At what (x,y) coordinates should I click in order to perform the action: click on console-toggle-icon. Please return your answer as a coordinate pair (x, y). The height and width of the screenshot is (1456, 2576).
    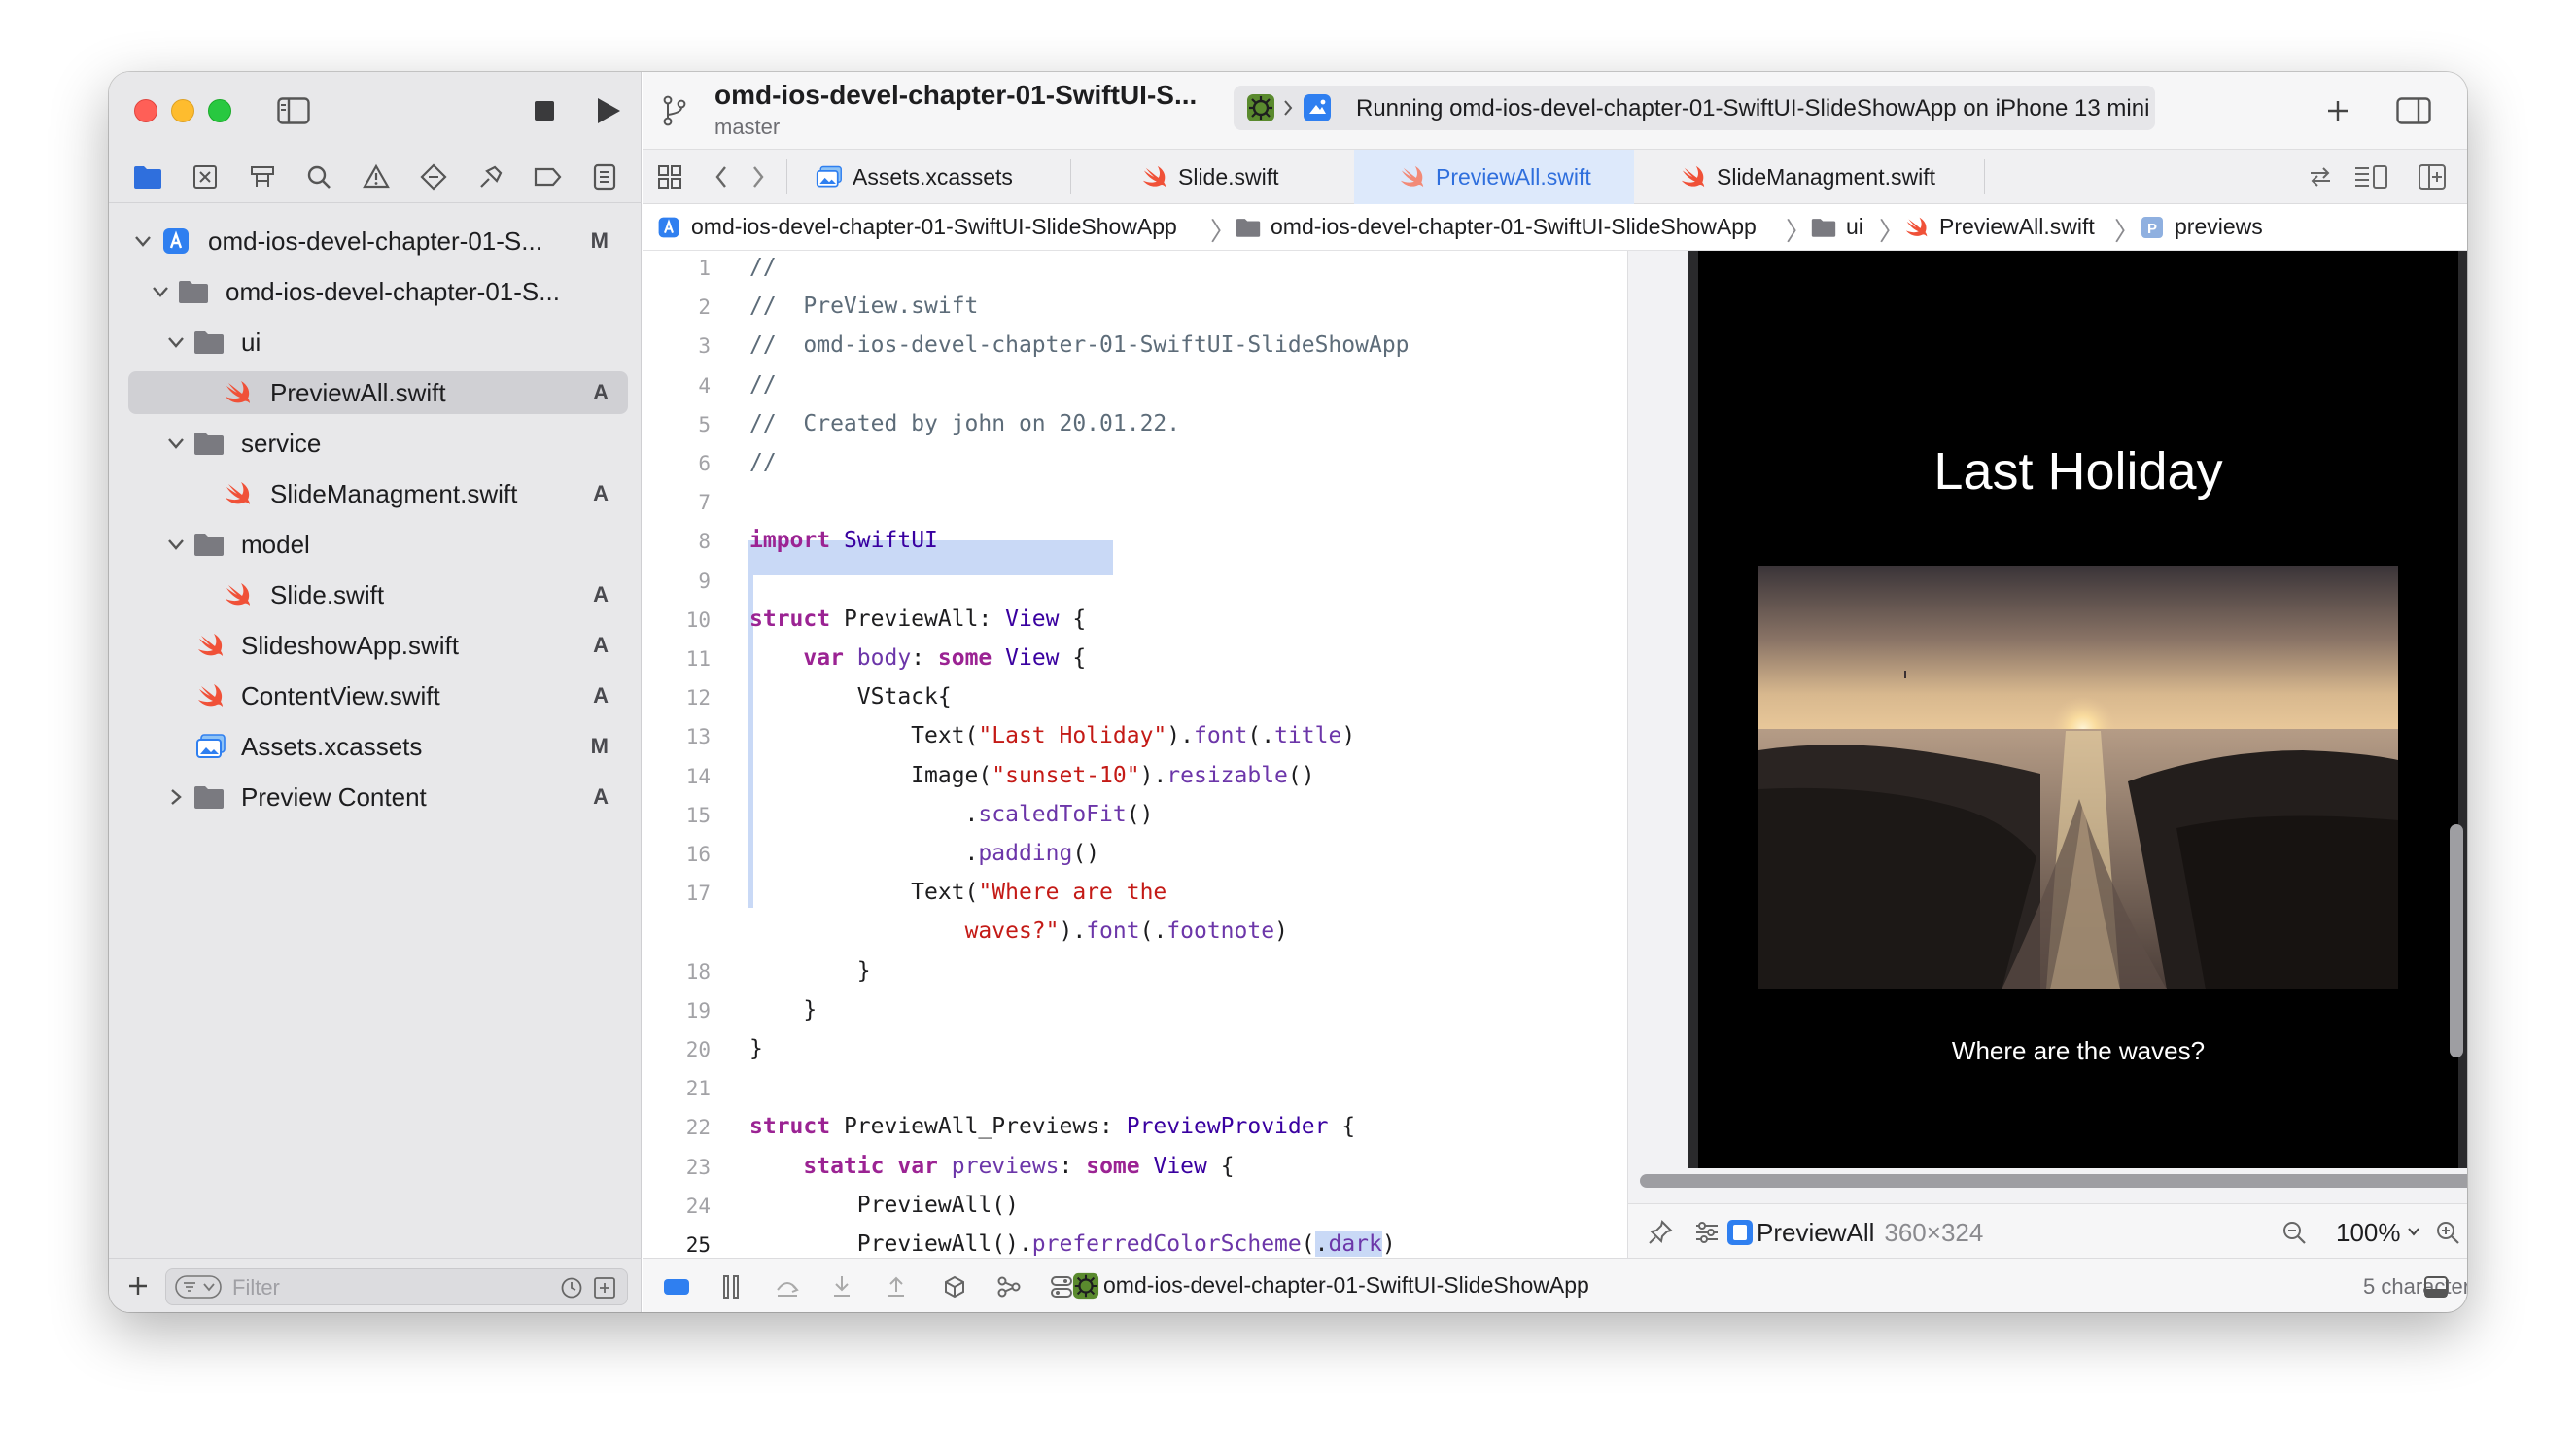
    Looking at the image, I should click on (2436, 1286).